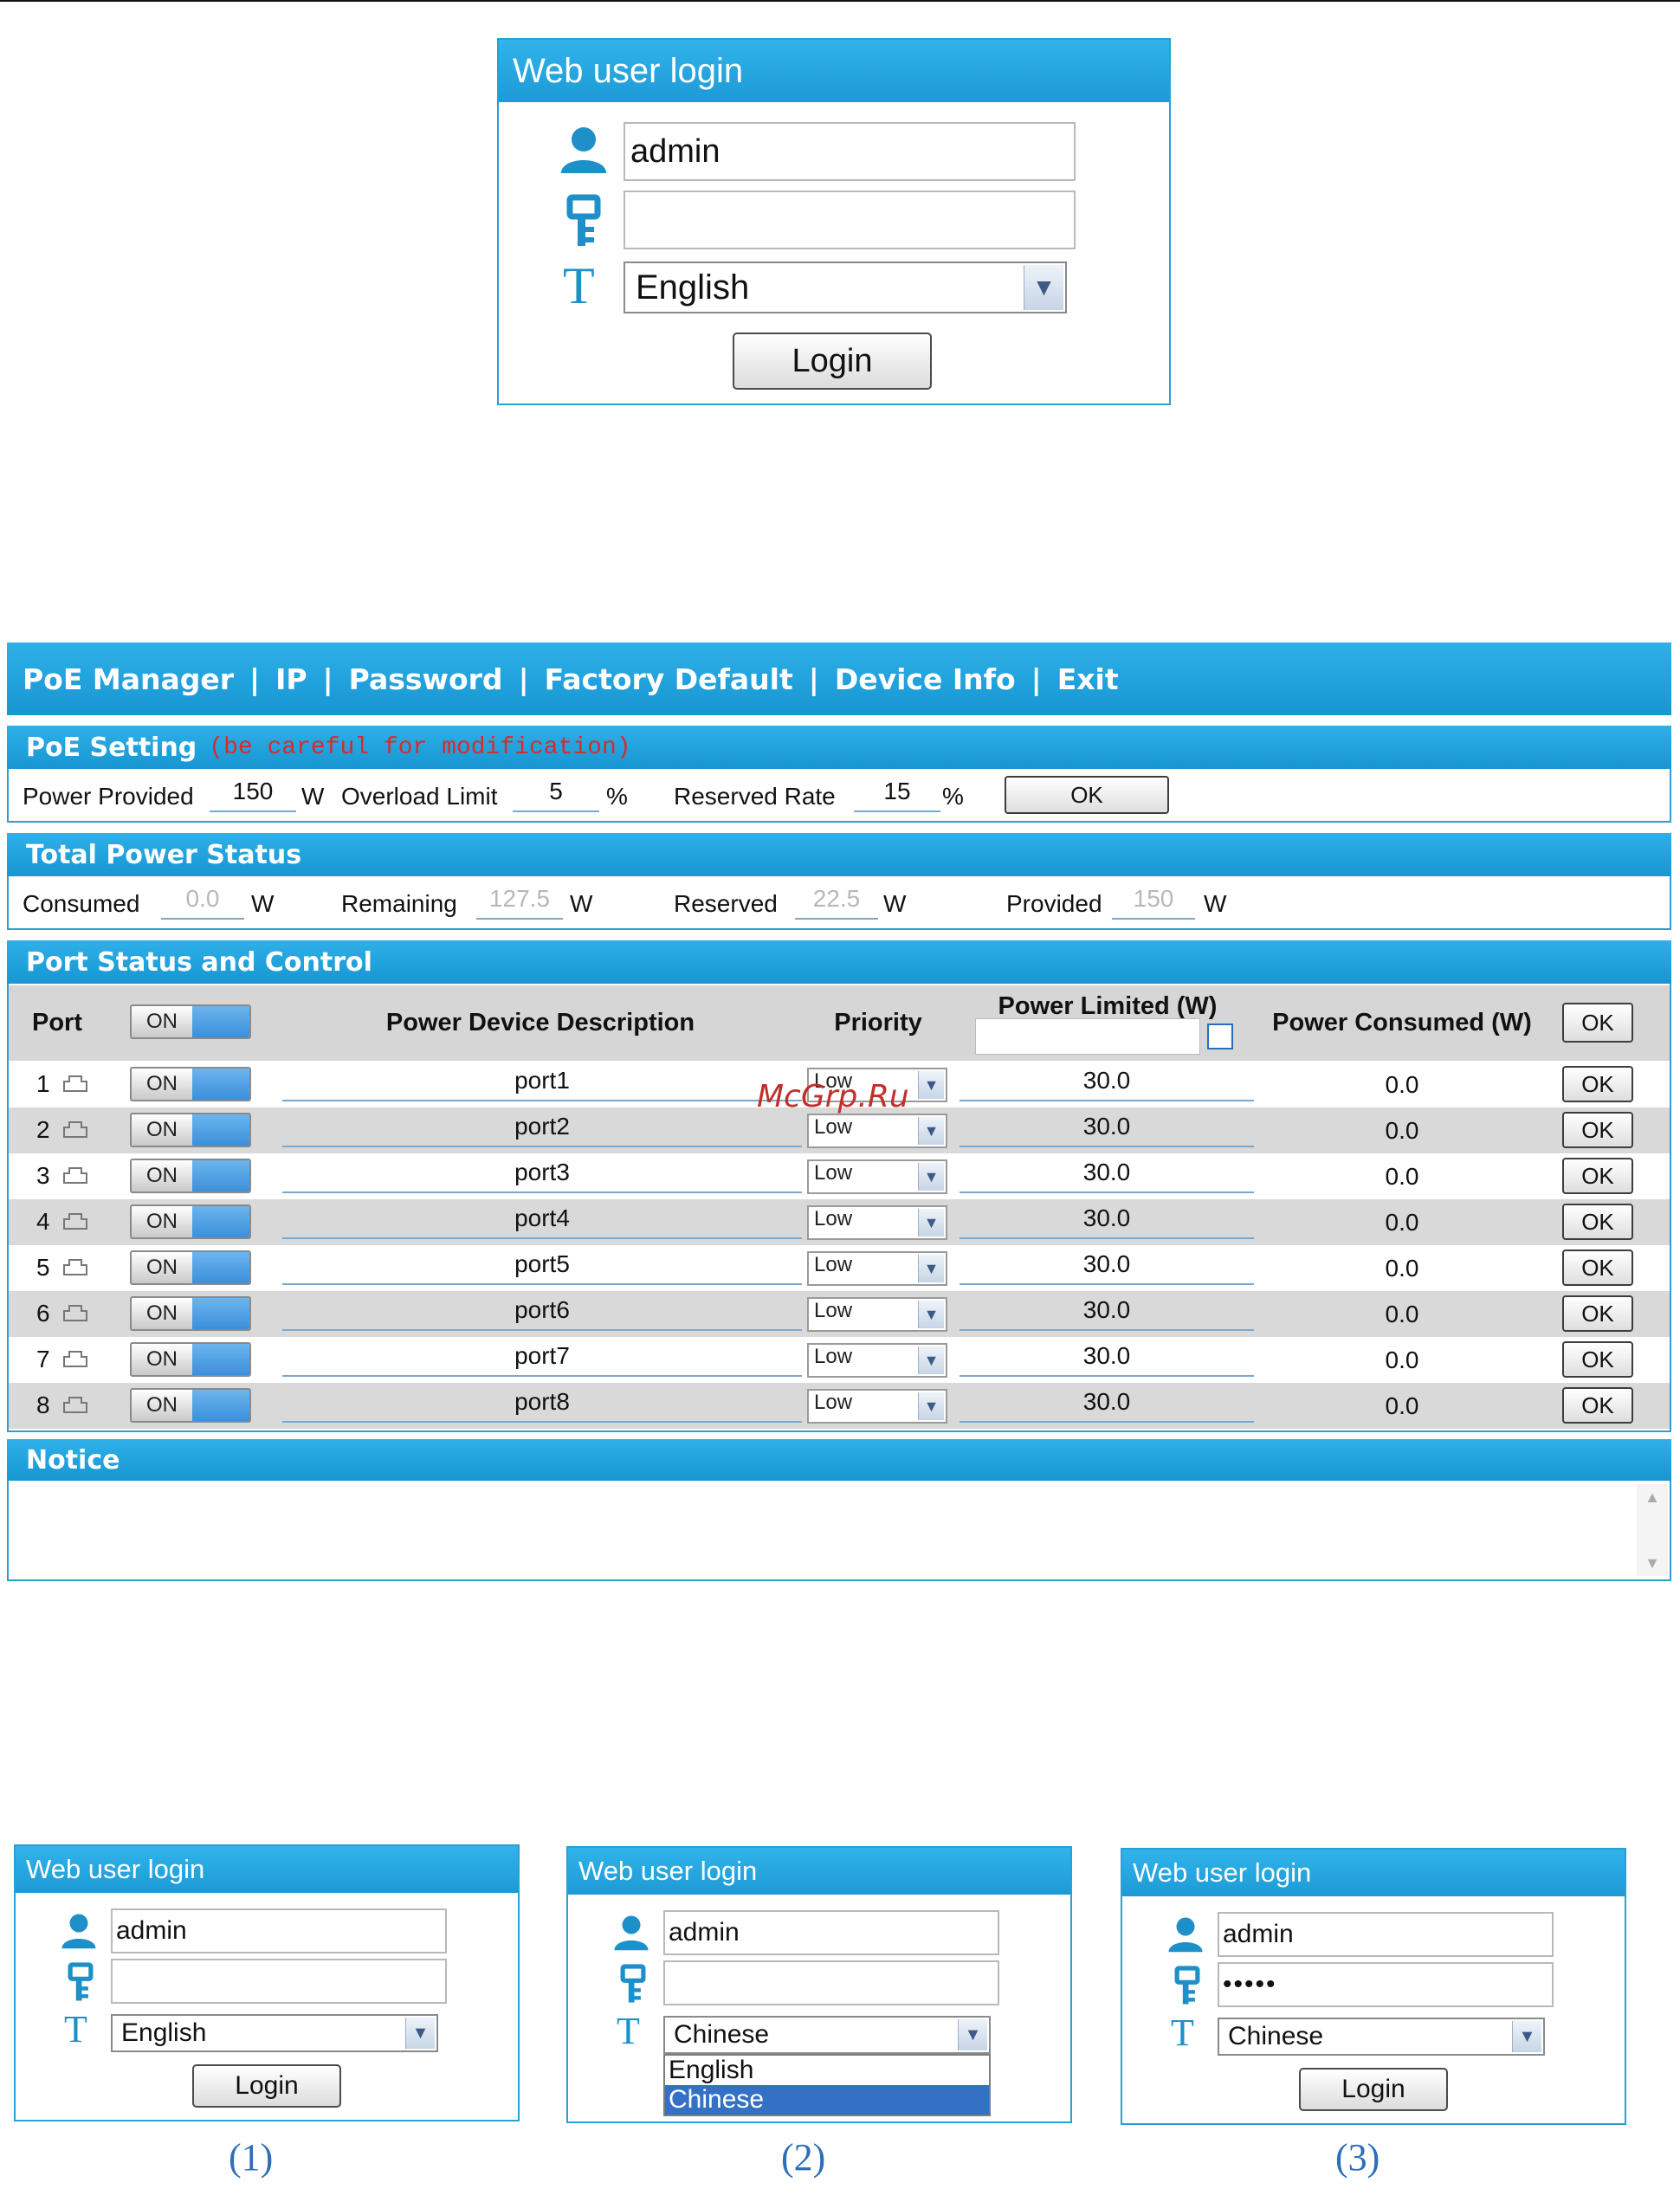 The image size is (1680, 2202). Describe the element at coordinates (542, 1311) in the screenshot. I see `description-input: port6` at that location.